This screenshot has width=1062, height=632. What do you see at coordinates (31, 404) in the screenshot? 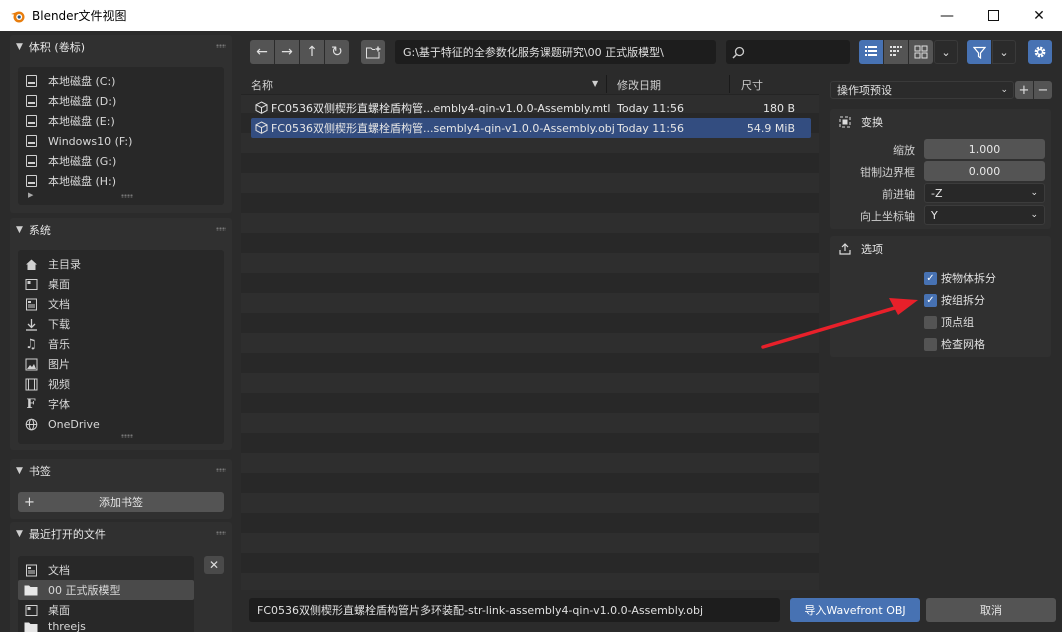
I see `font-icon: F` at bounding box center [31, 404].